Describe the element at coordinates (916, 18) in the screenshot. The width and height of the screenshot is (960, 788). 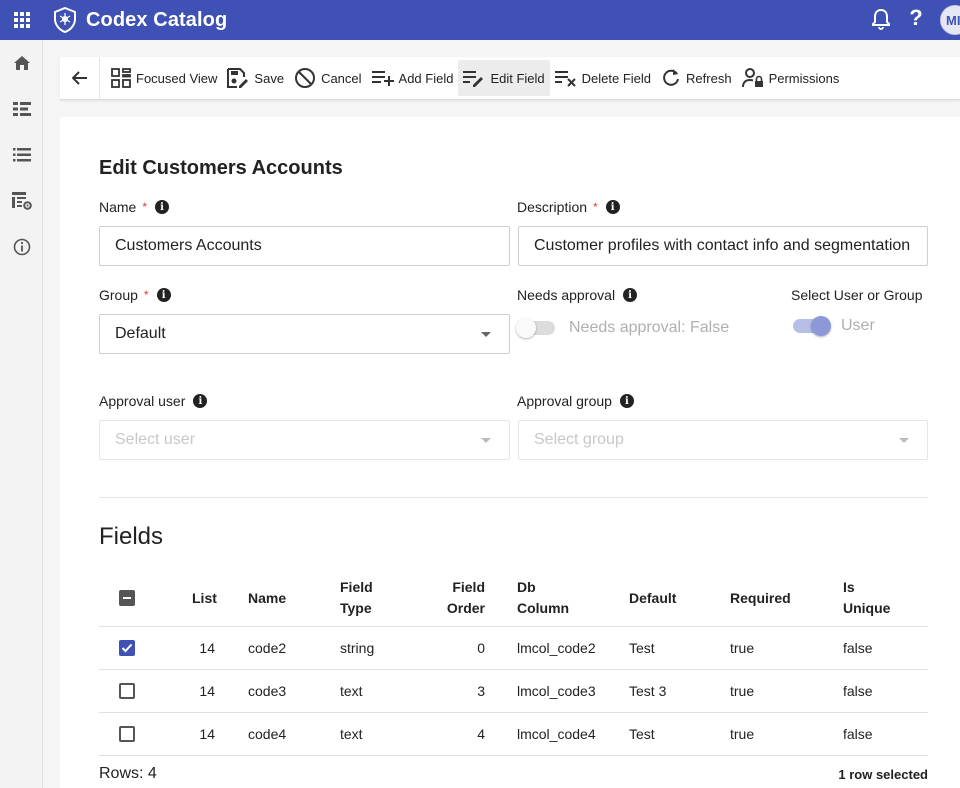
I see `help-icon: ?` at that location.